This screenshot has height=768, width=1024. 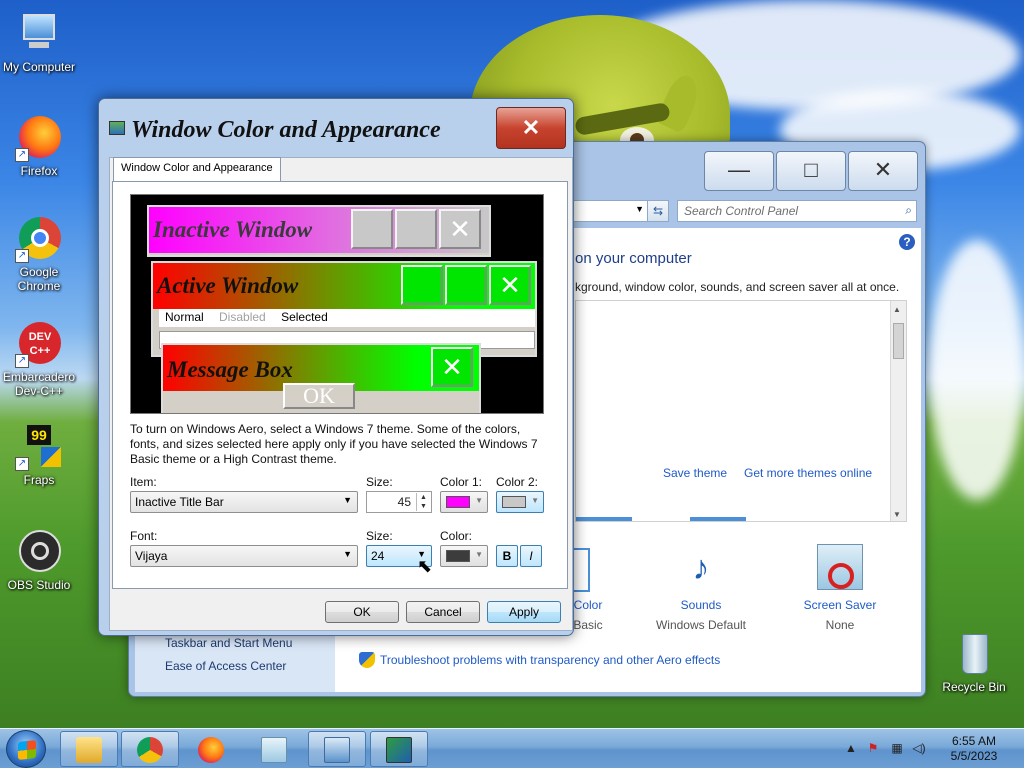 I want to click on color2-swatch, so click(x=514, y=502).